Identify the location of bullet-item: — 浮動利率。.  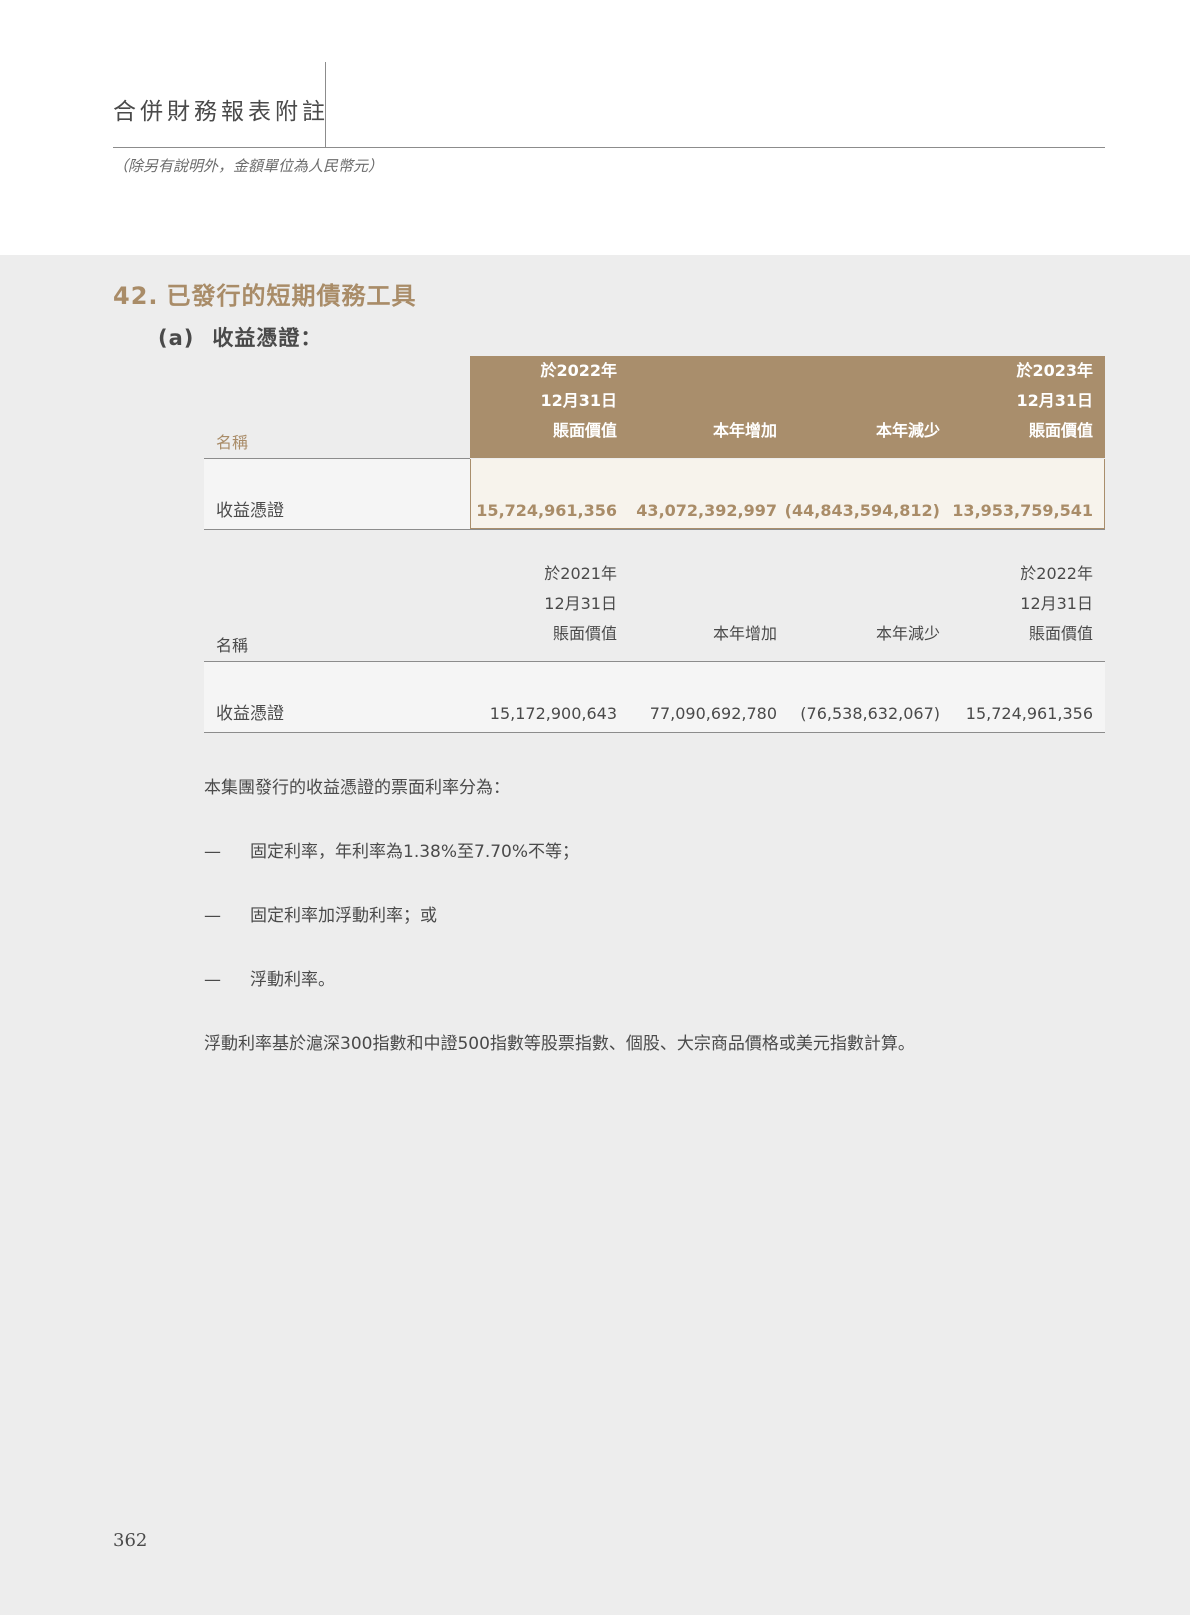
(269, 980).